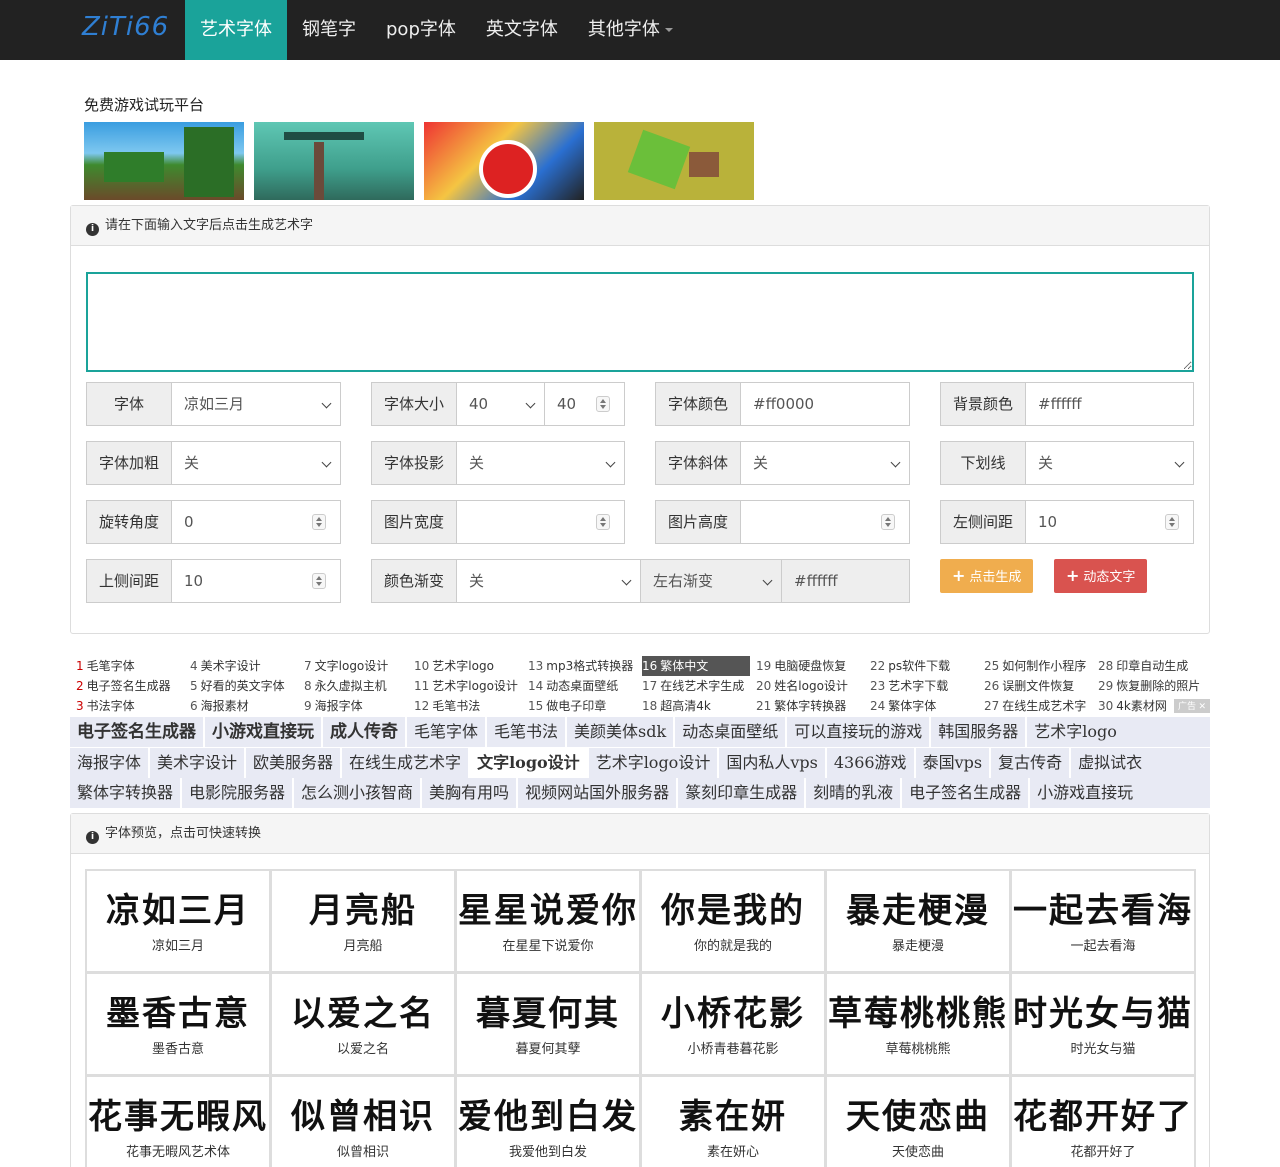 The height and width of the screenshot is (1167, 1280). I want to click on left-margin-input: 10, so click(1109, 522).